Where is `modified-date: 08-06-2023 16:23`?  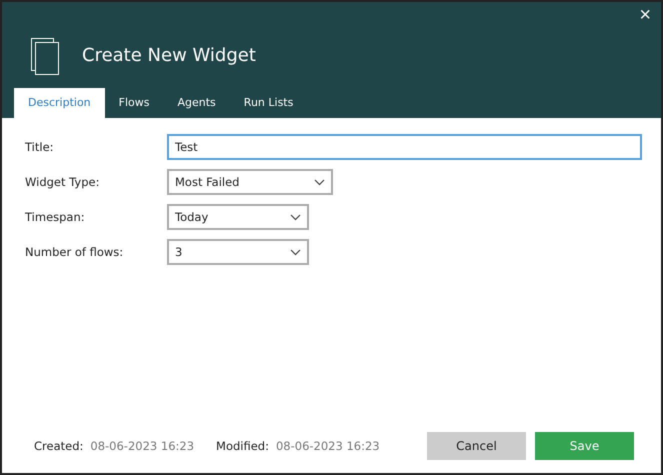 modified-date: 08-06-2023 16:23 is located at coordinates (328, 446).